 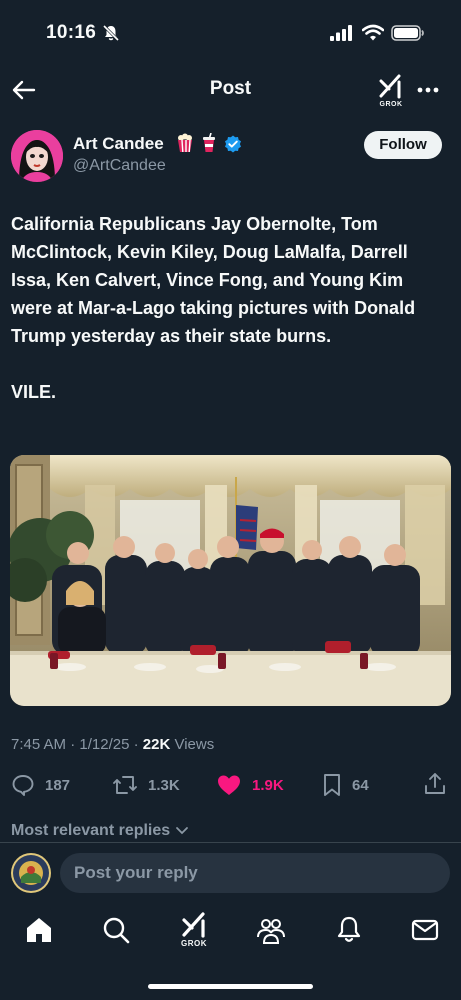 I want to click on battery-icon, so click(x=407, y=33).